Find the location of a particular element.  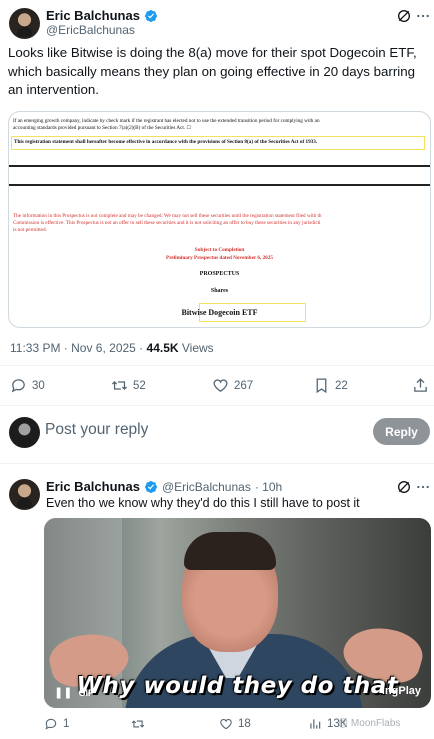

repost-count: 52 is located at coordinates (139, 385).